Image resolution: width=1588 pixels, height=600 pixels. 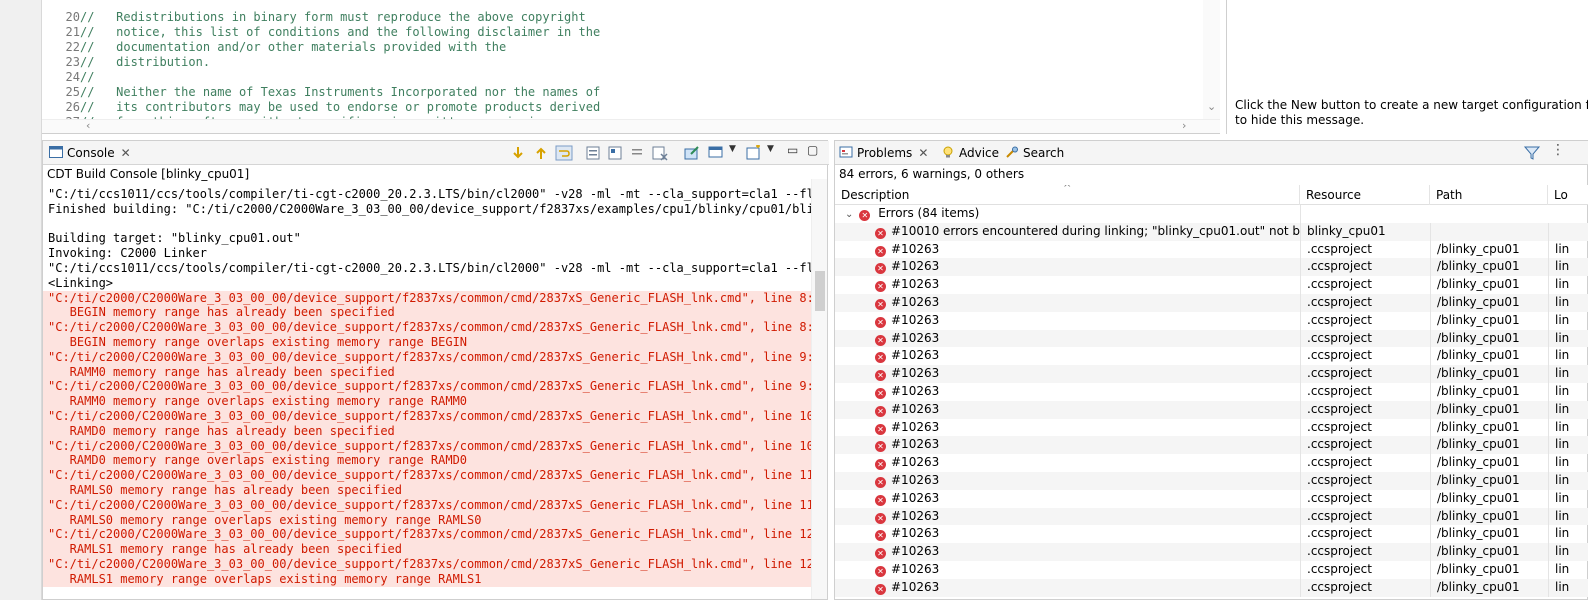 What do you see at coordinates (90, 153) in the screenshot?
I see `tab-console: Console ✕` at bounding box center [90, 153].